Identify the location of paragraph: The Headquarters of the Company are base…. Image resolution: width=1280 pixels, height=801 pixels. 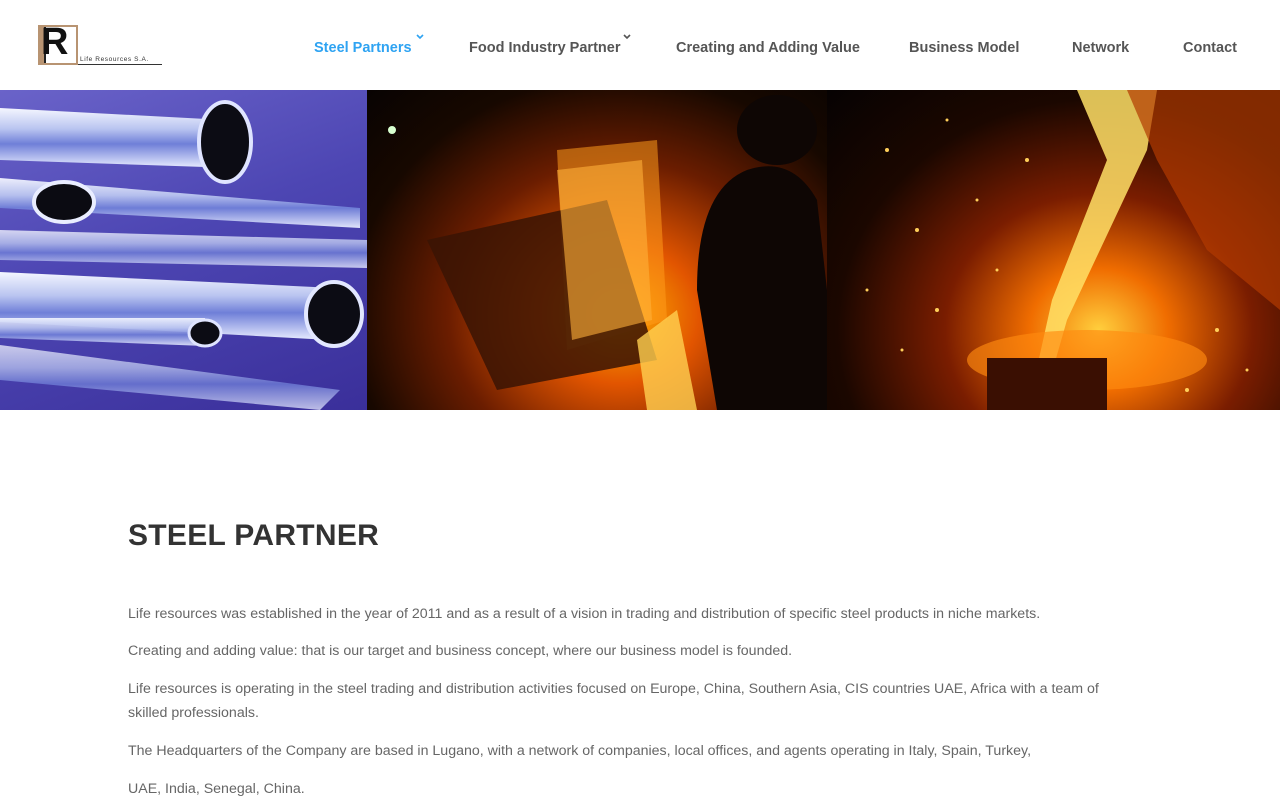
(580, 751).